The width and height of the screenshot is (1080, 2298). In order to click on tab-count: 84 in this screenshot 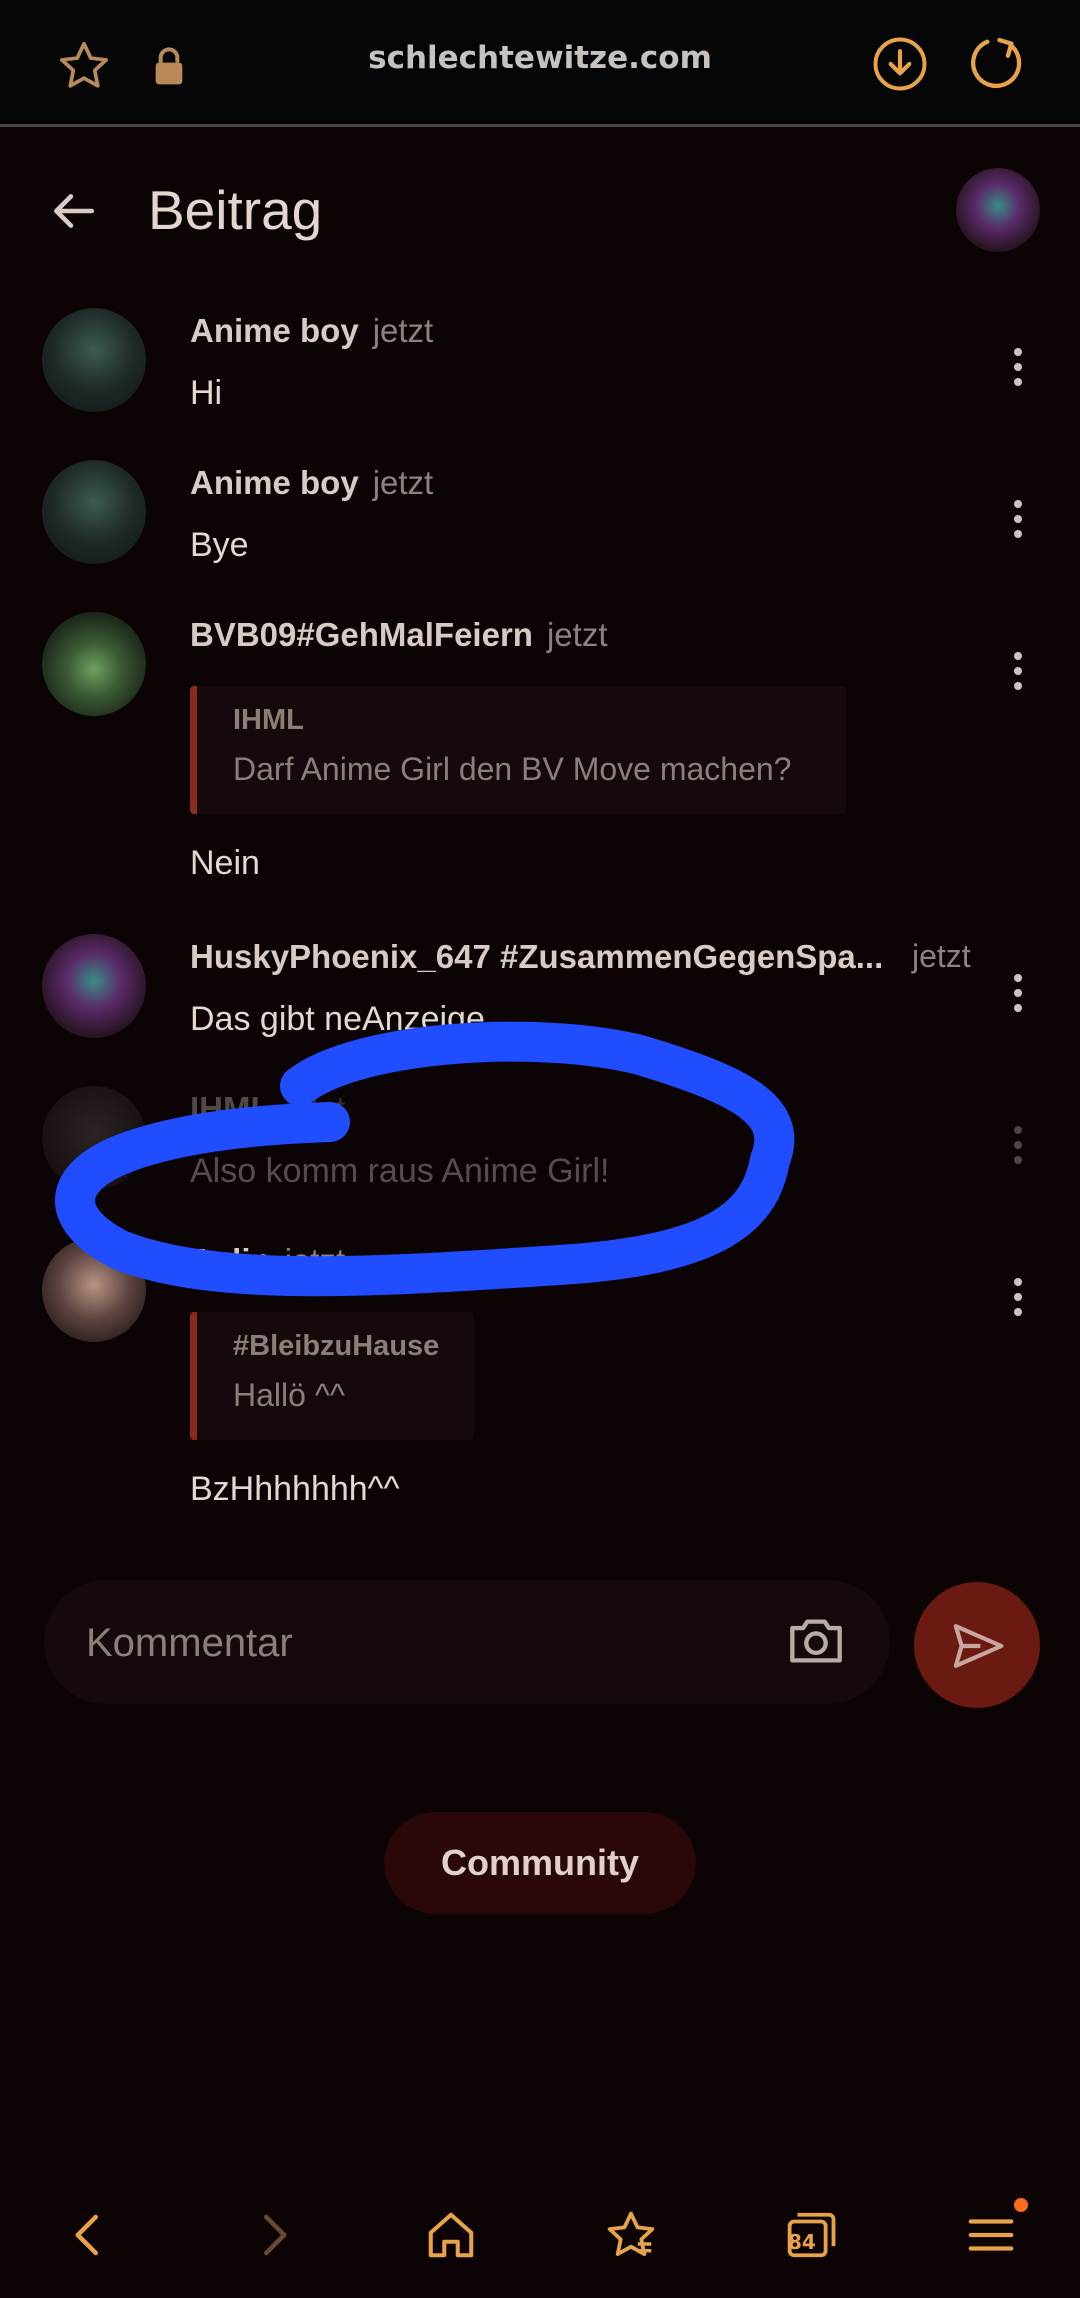, I will do `click(802, 2242)`.